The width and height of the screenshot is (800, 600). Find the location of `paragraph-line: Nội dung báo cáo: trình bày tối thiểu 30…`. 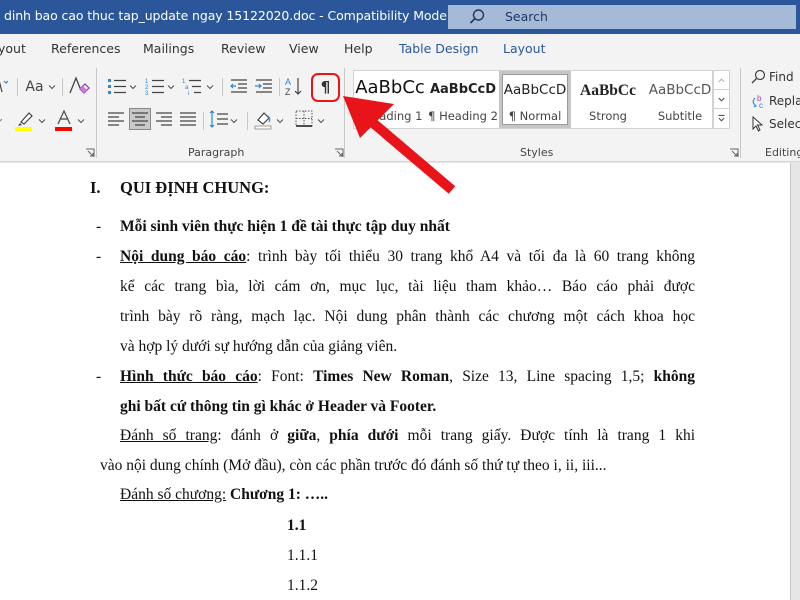

paragraph-line: Nội dung báo cáo: trình bày tối thiểu 30… is located at coordinates (407, 256).